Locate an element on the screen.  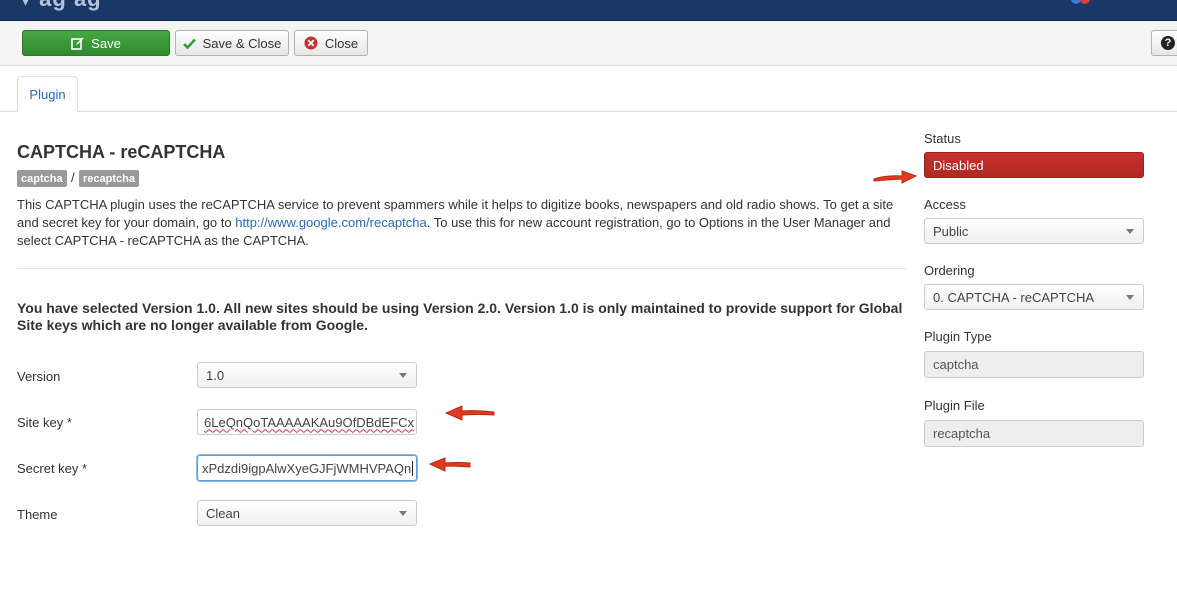
status-label: Status is located at coordinates (942, 138).